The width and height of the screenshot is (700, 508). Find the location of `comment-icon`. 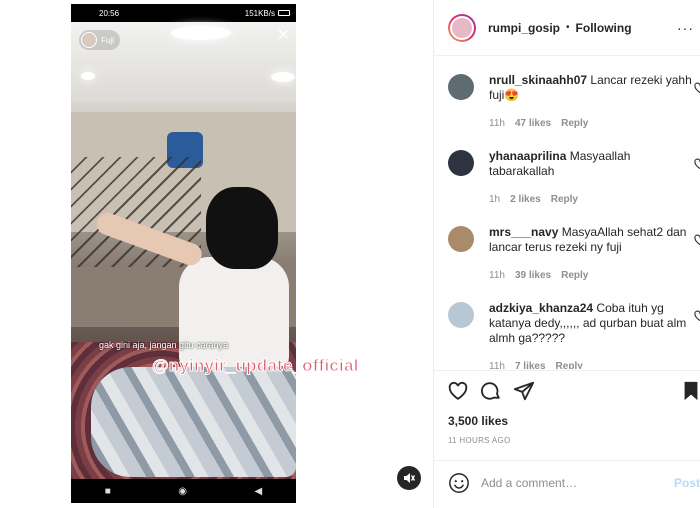

comment-icon is located at coordinates (491, 391).